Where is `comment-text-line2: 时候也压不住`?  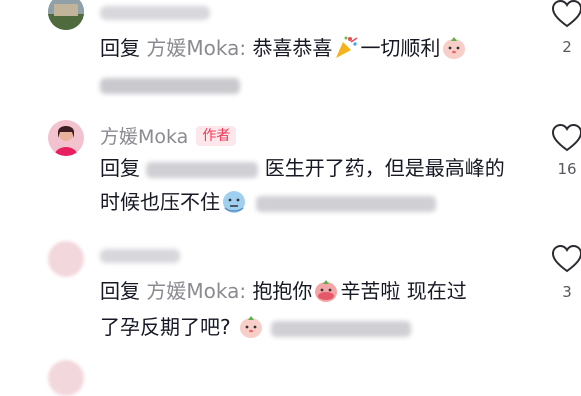
comment-text-line2: 时候也压不住 is located at coordinates (268, 202).